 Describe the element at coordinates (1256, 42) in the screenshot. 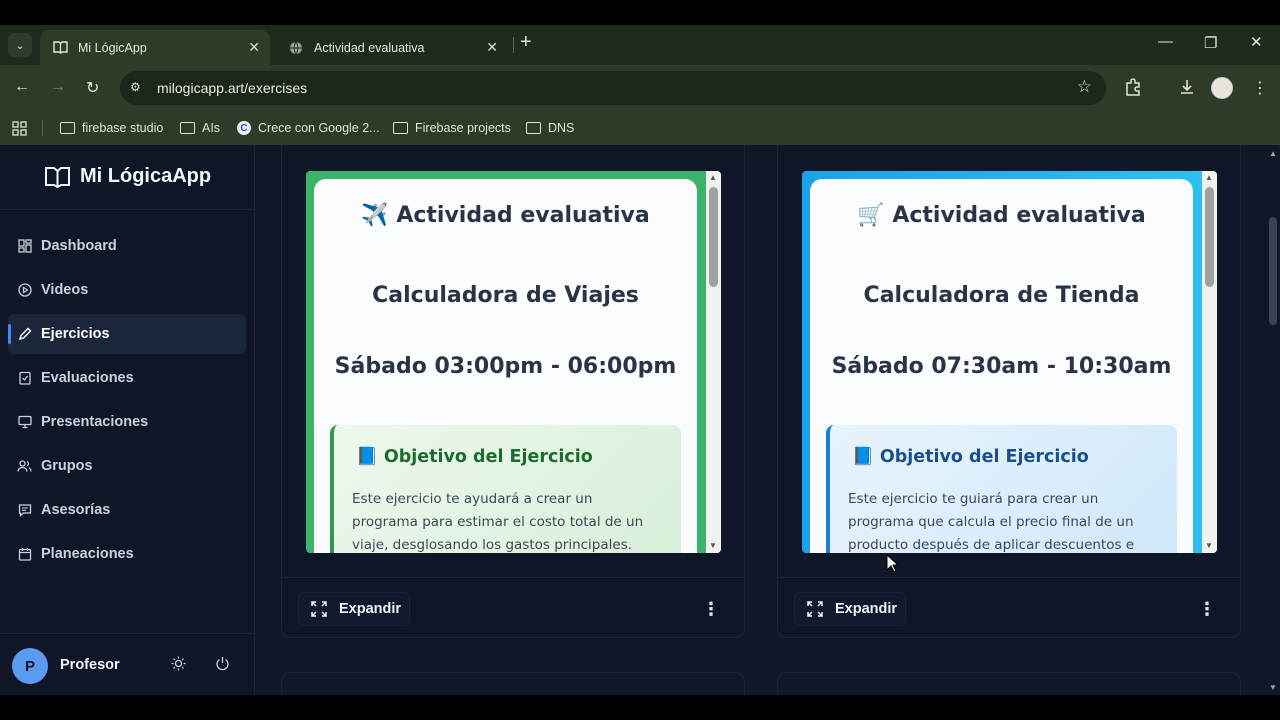

I see `close-window-button: ✕` at that location.